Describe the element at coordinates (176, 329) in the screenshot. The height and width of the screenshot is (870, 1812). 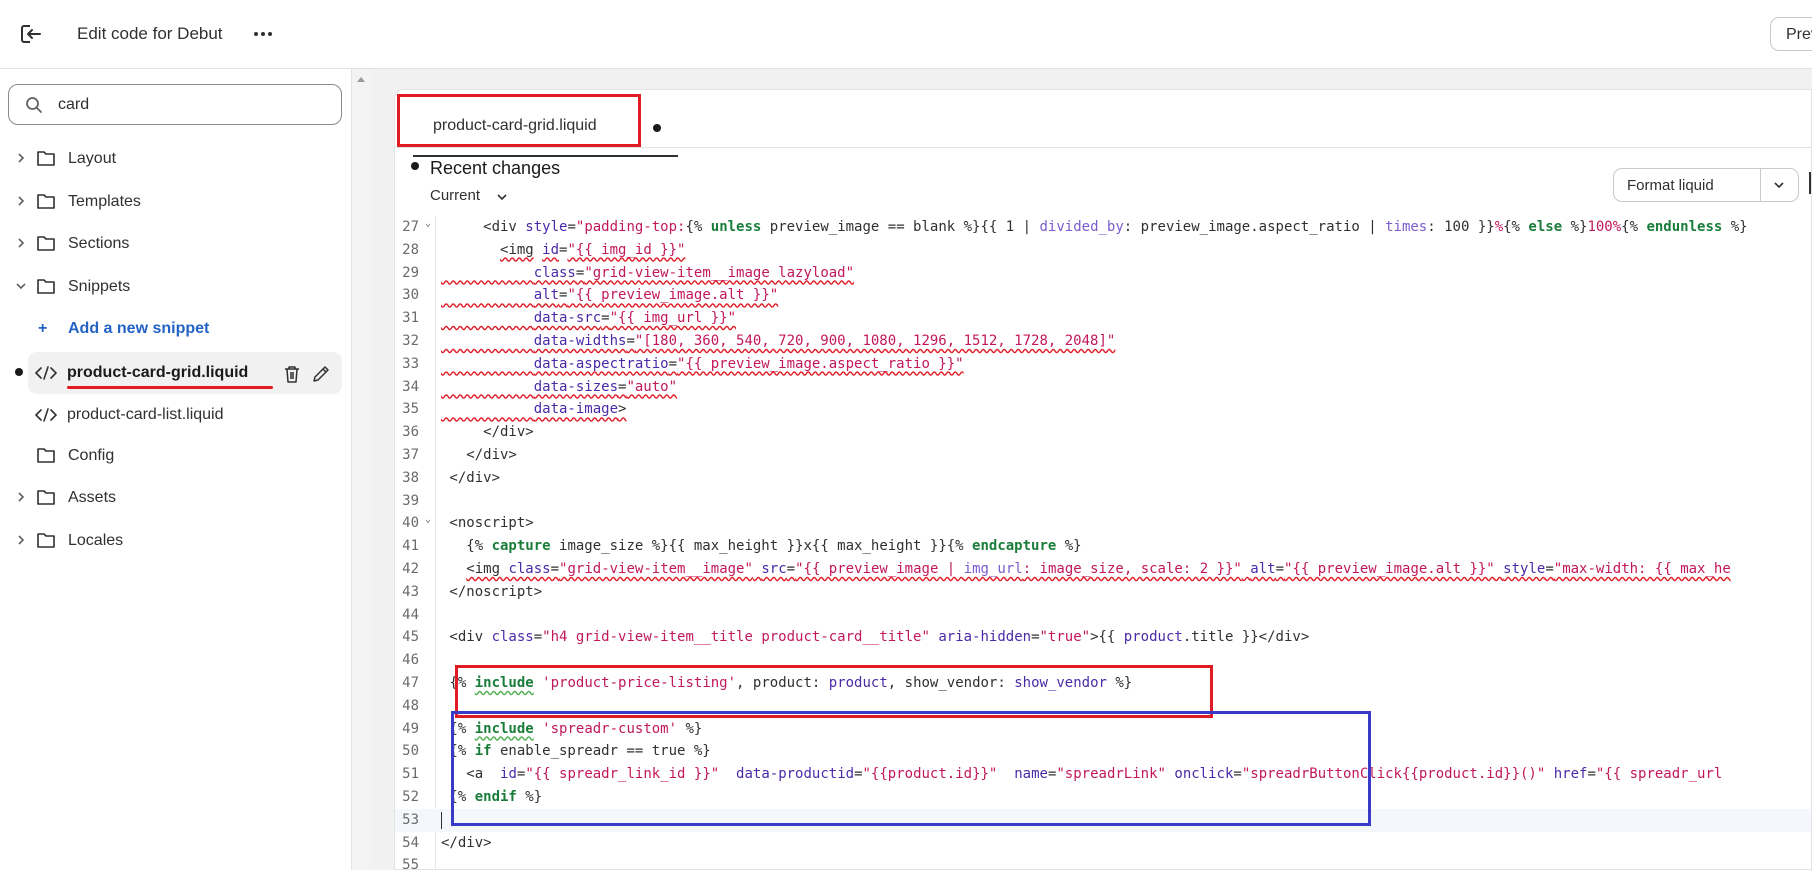
I see `add-snippet-button: + Add a new snippet` at that location.